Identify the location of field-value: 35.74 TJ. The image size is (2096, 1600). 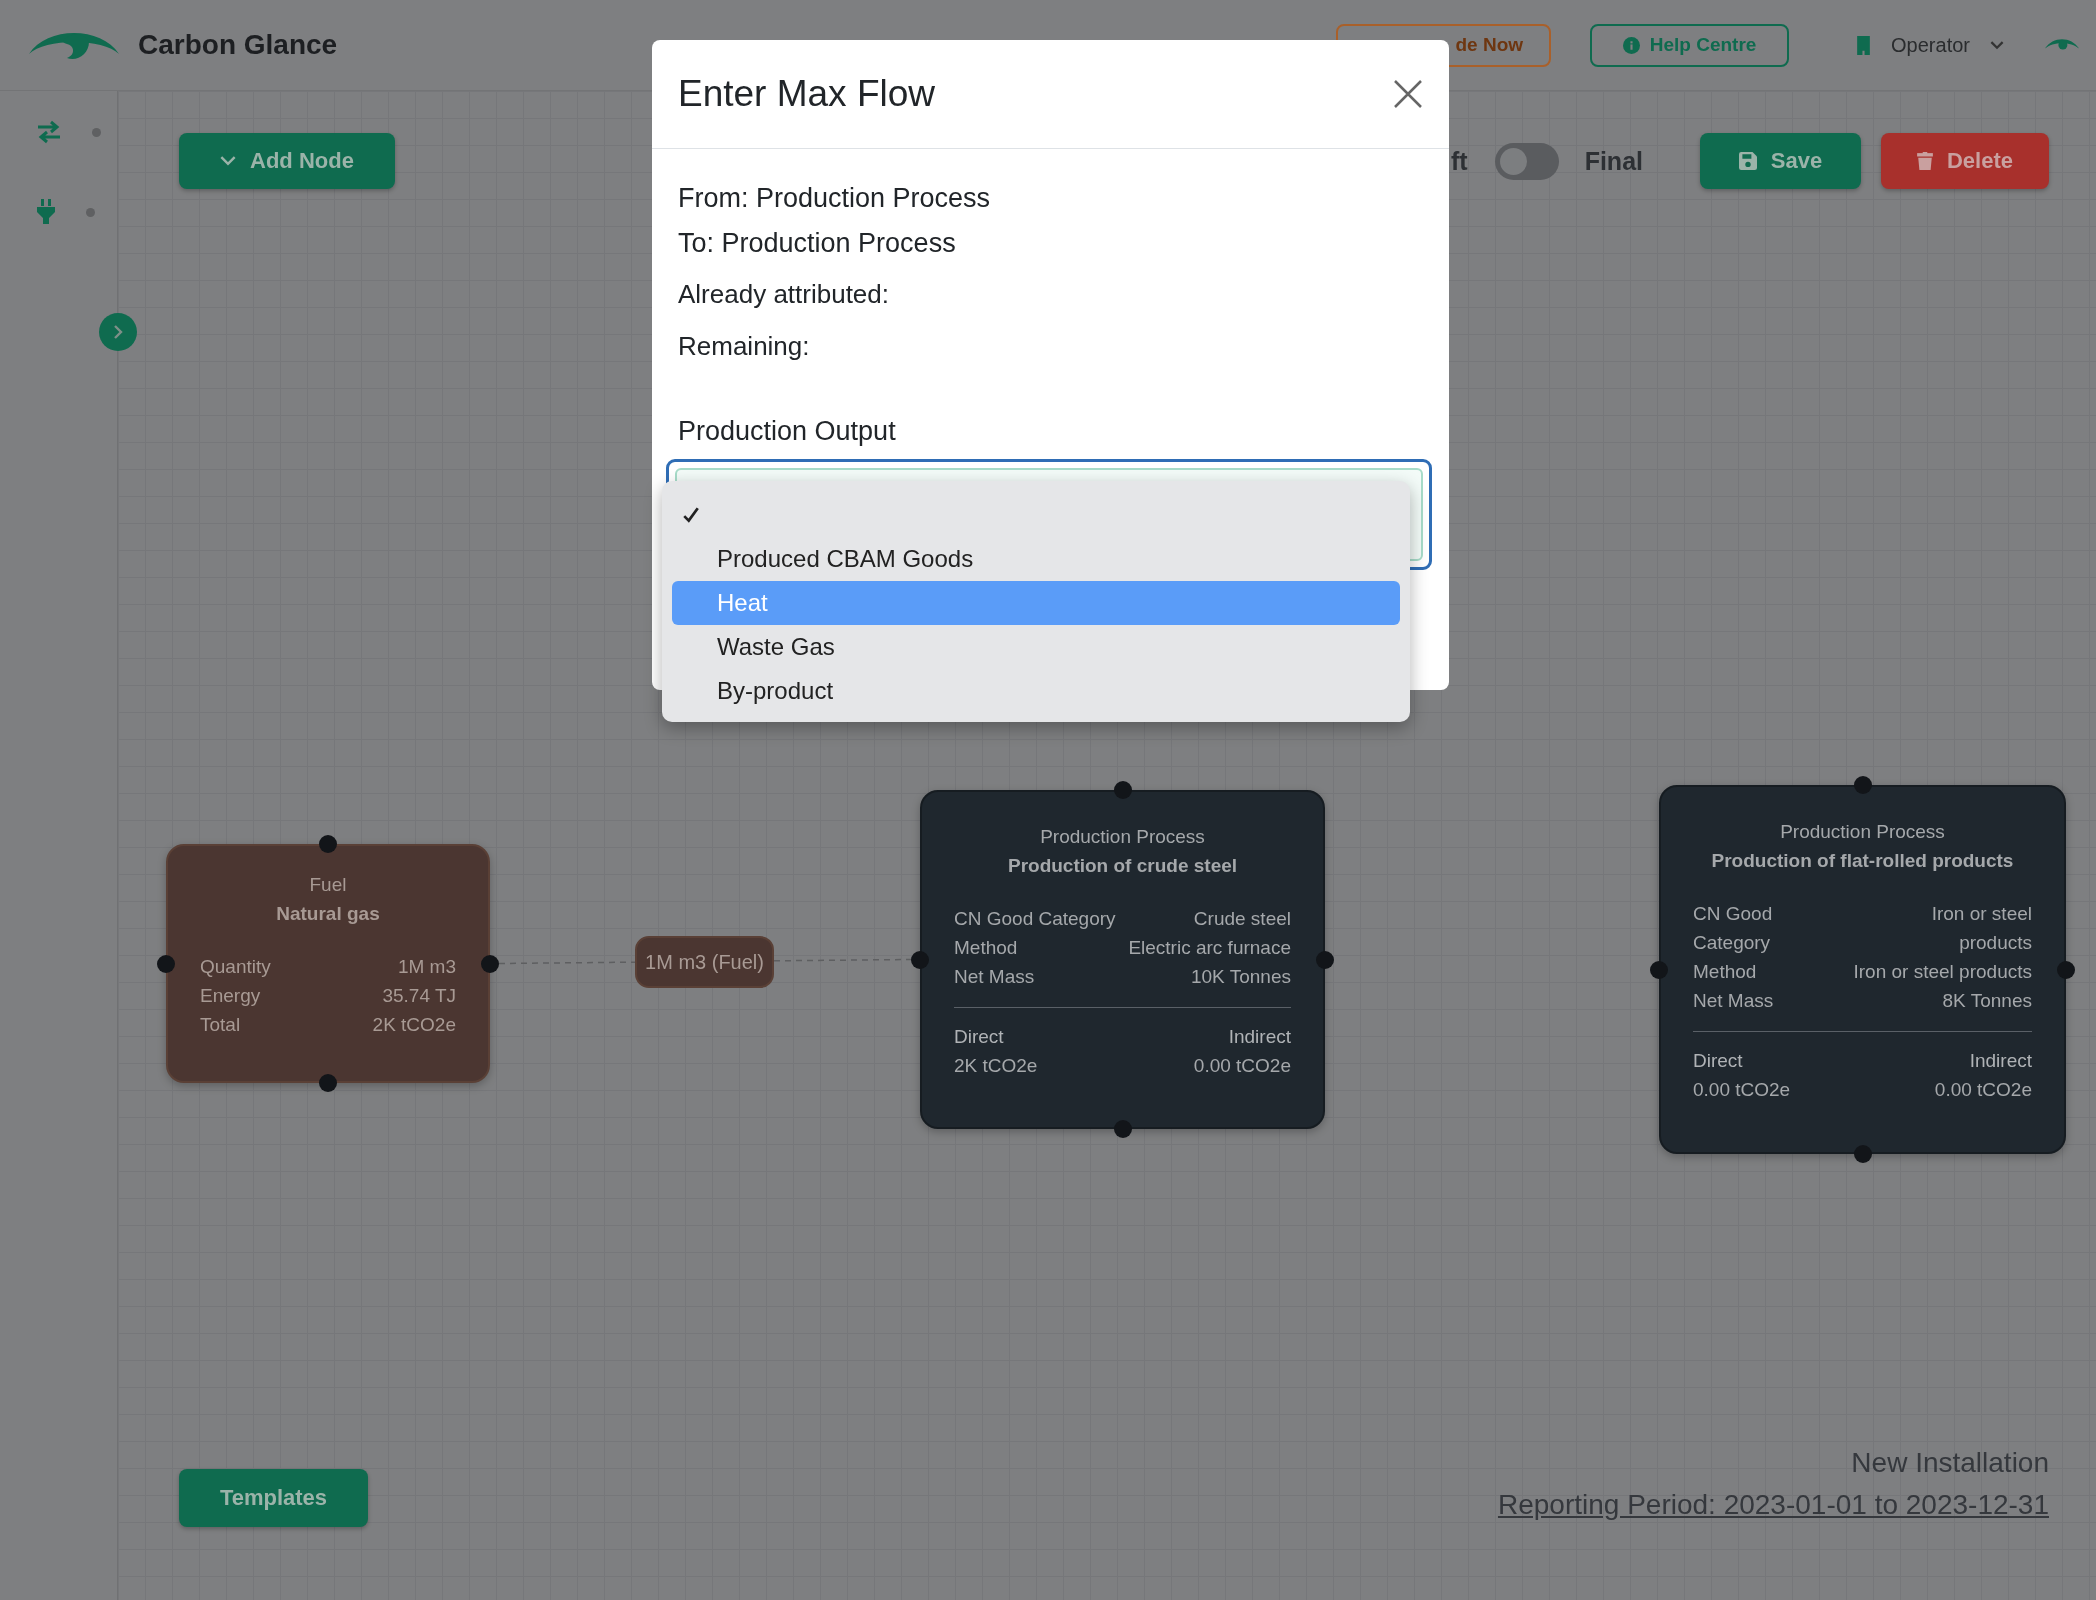
(419, 996).